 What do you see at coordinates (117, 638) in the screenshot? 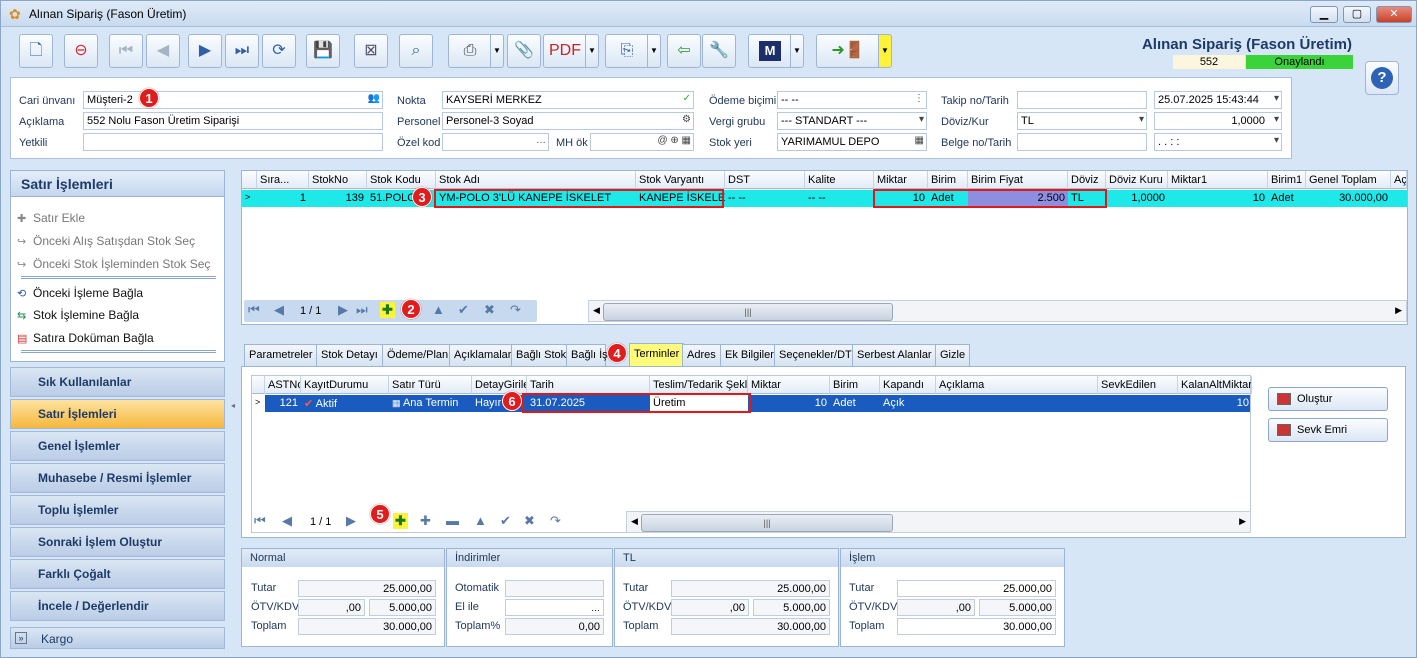
I see `nav-kargo: » Kargo` at bounding box center [117, 638].